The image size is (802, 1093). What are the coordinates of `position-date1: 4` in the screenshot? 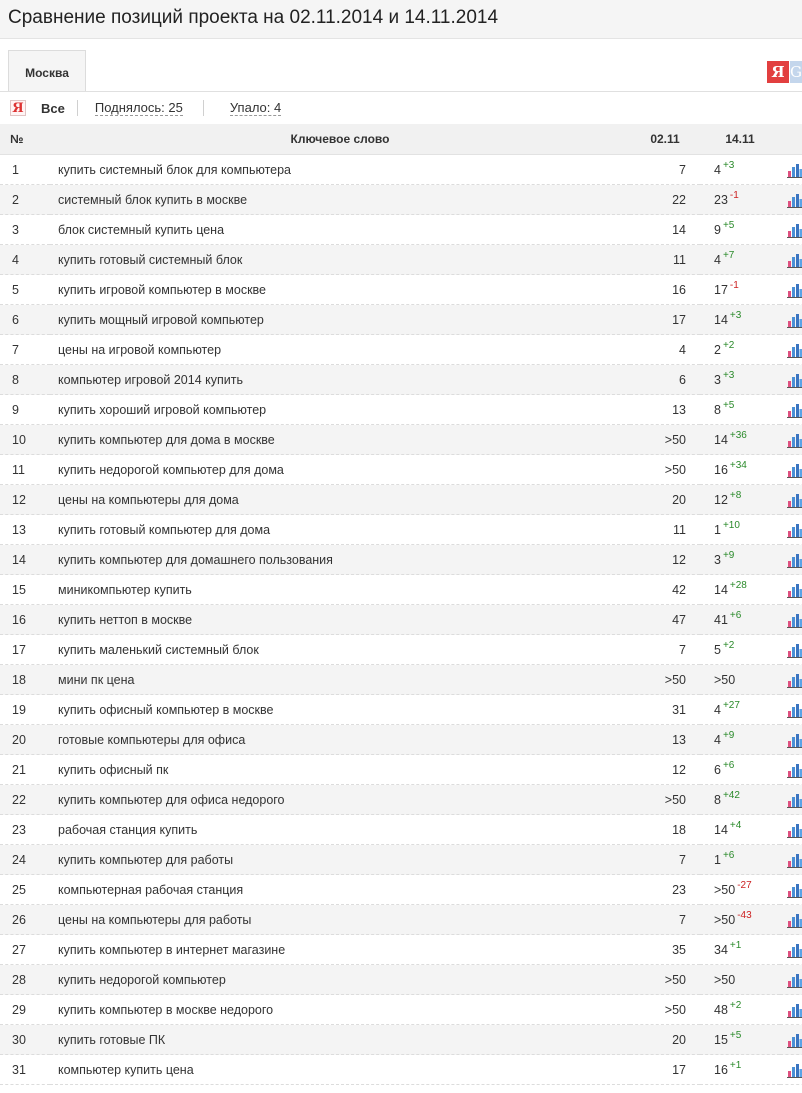 It's located at (665, 349).